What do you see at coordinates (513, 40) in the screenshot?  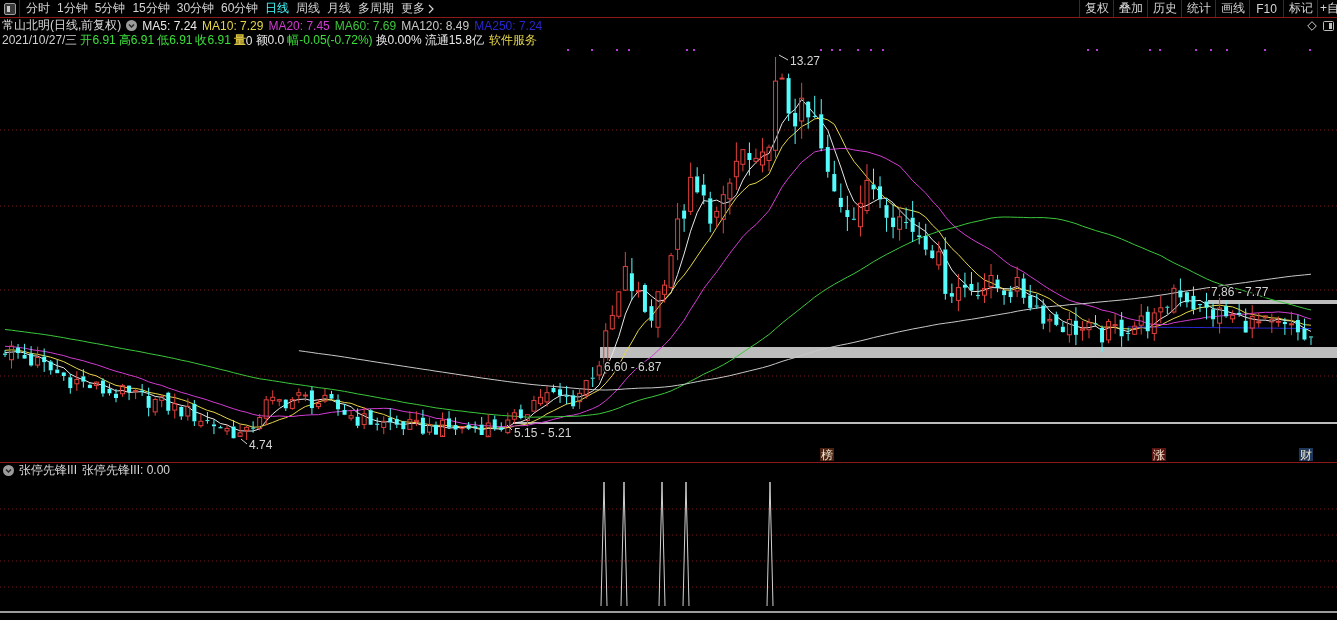 I see `sector-link: 软件服务` at bounding box center [513, 40].